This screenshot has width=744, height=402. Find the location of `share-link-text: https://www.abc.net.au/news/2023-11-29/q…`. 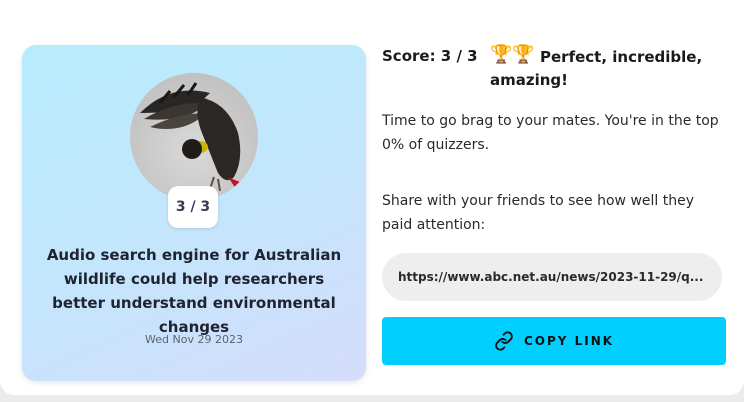

share-link-text: https://www.abc.net.au/news/2023-11-29/q… is located at coordinates (551, 277).